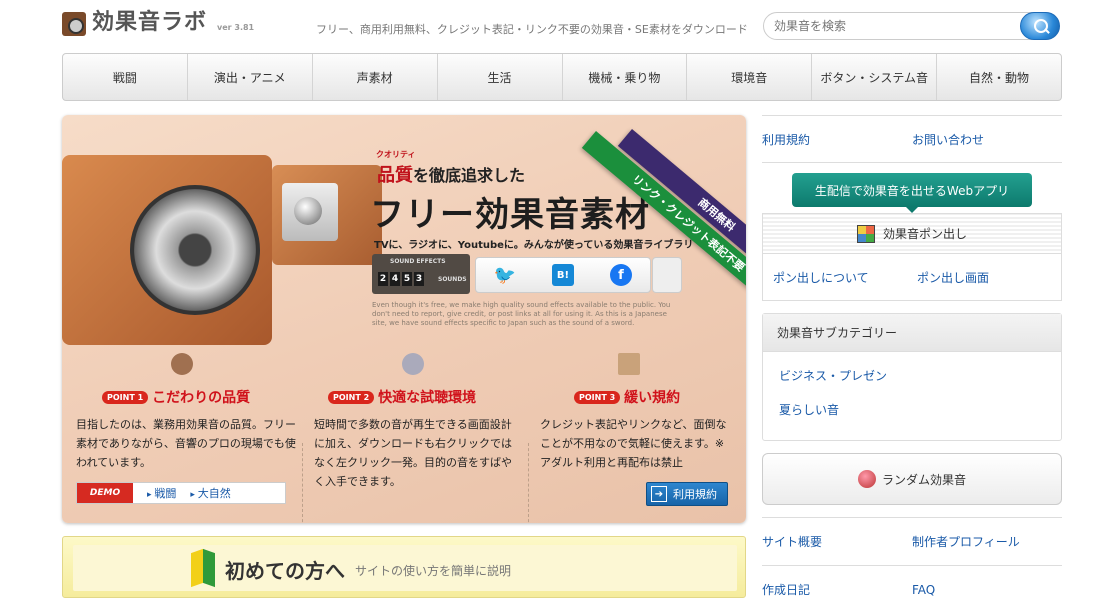 The image size is (1109, 600). I want to click on point-badge: POINT 1, so click(125, 397).